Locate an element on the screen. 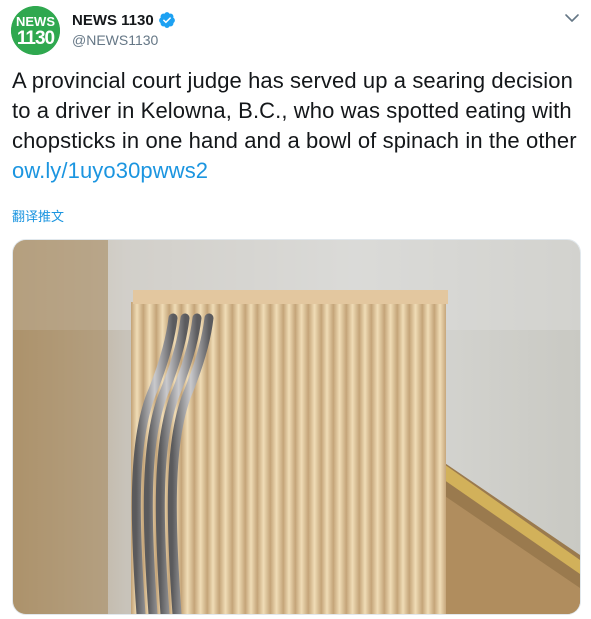  avatar-logo-text-top: NEWS is located at coordinates (35, 21).